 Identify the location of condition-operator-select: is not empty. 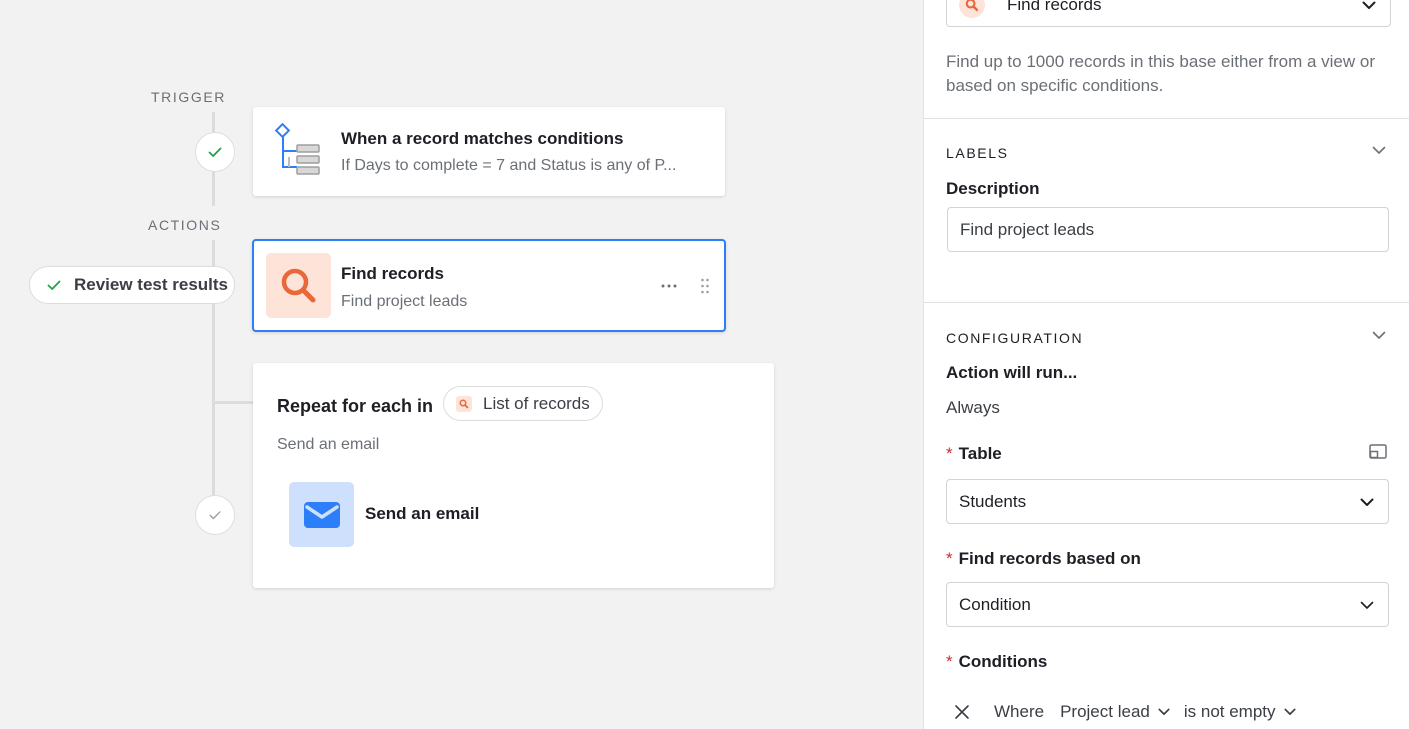
(1240, 712).